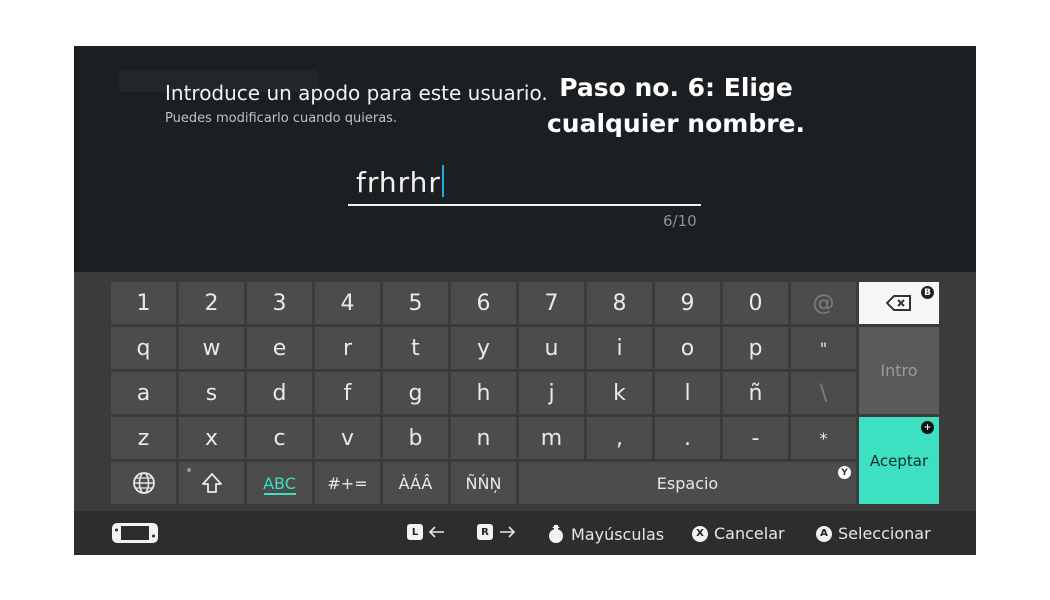  I want to click on space-button: Espacio Y, so click(687, 483).